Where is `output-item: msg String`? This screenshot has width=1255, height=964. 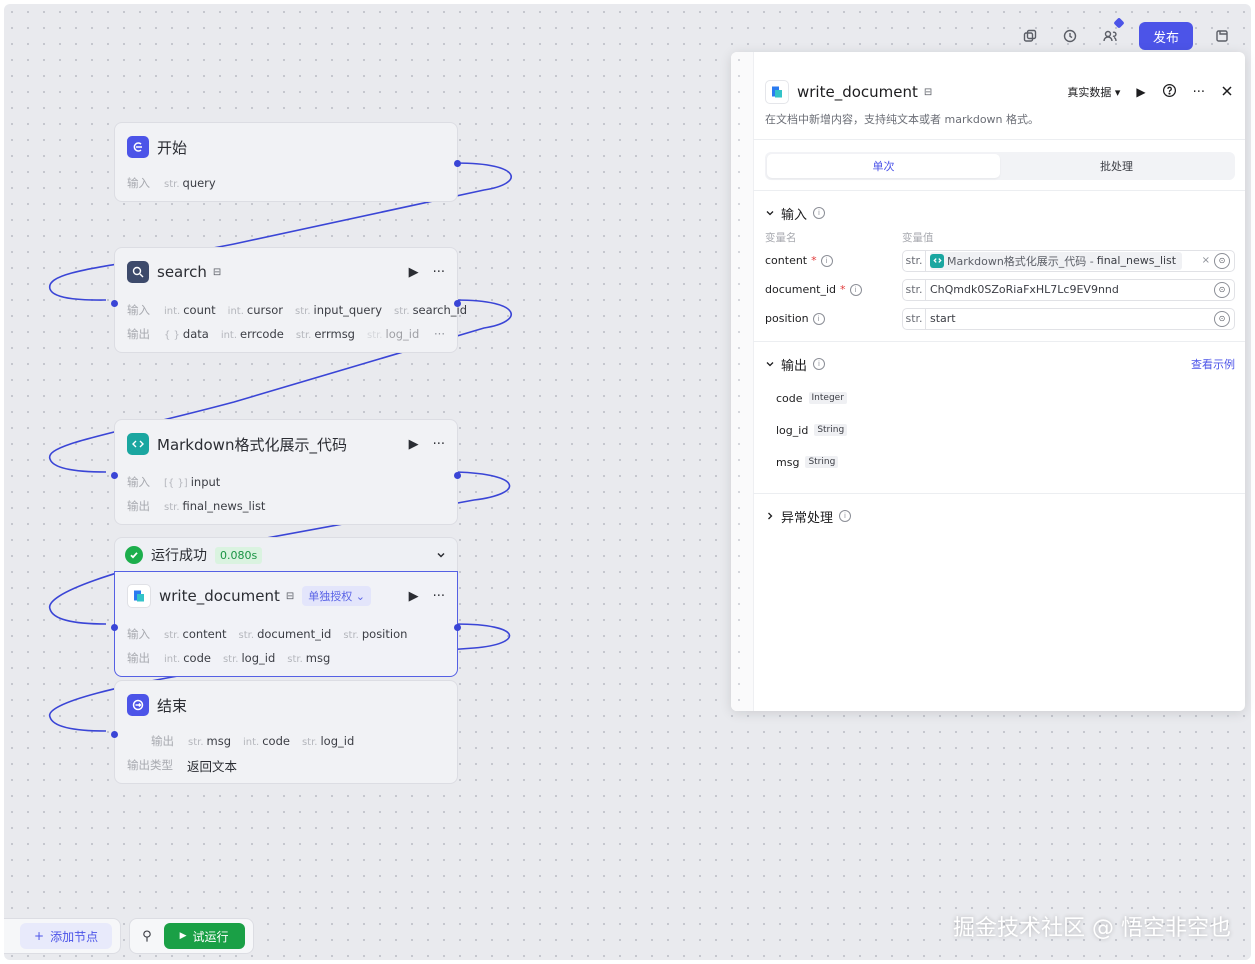
output-item: msg String is located at coordinates (999, 462).